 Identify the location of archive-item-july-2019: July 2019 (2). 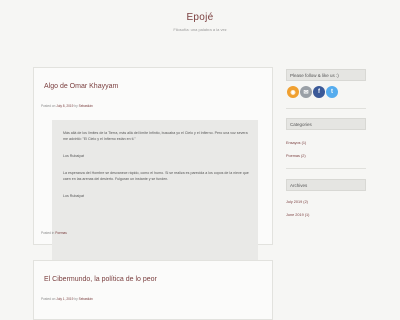
(297, 202).